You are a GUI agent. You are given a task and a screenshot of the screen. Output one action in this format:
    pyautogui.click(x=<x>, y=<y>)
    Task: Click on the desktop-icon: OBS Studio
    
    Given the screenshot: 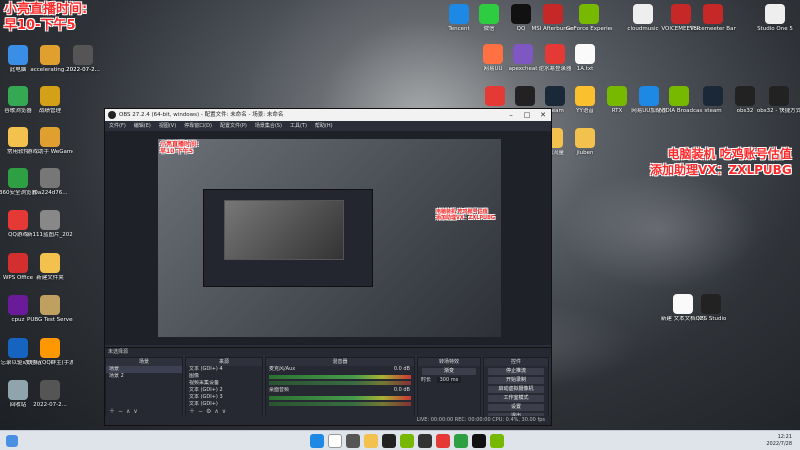 What is the action you would take?
    pyautogui.click(x=711, y=308)
    